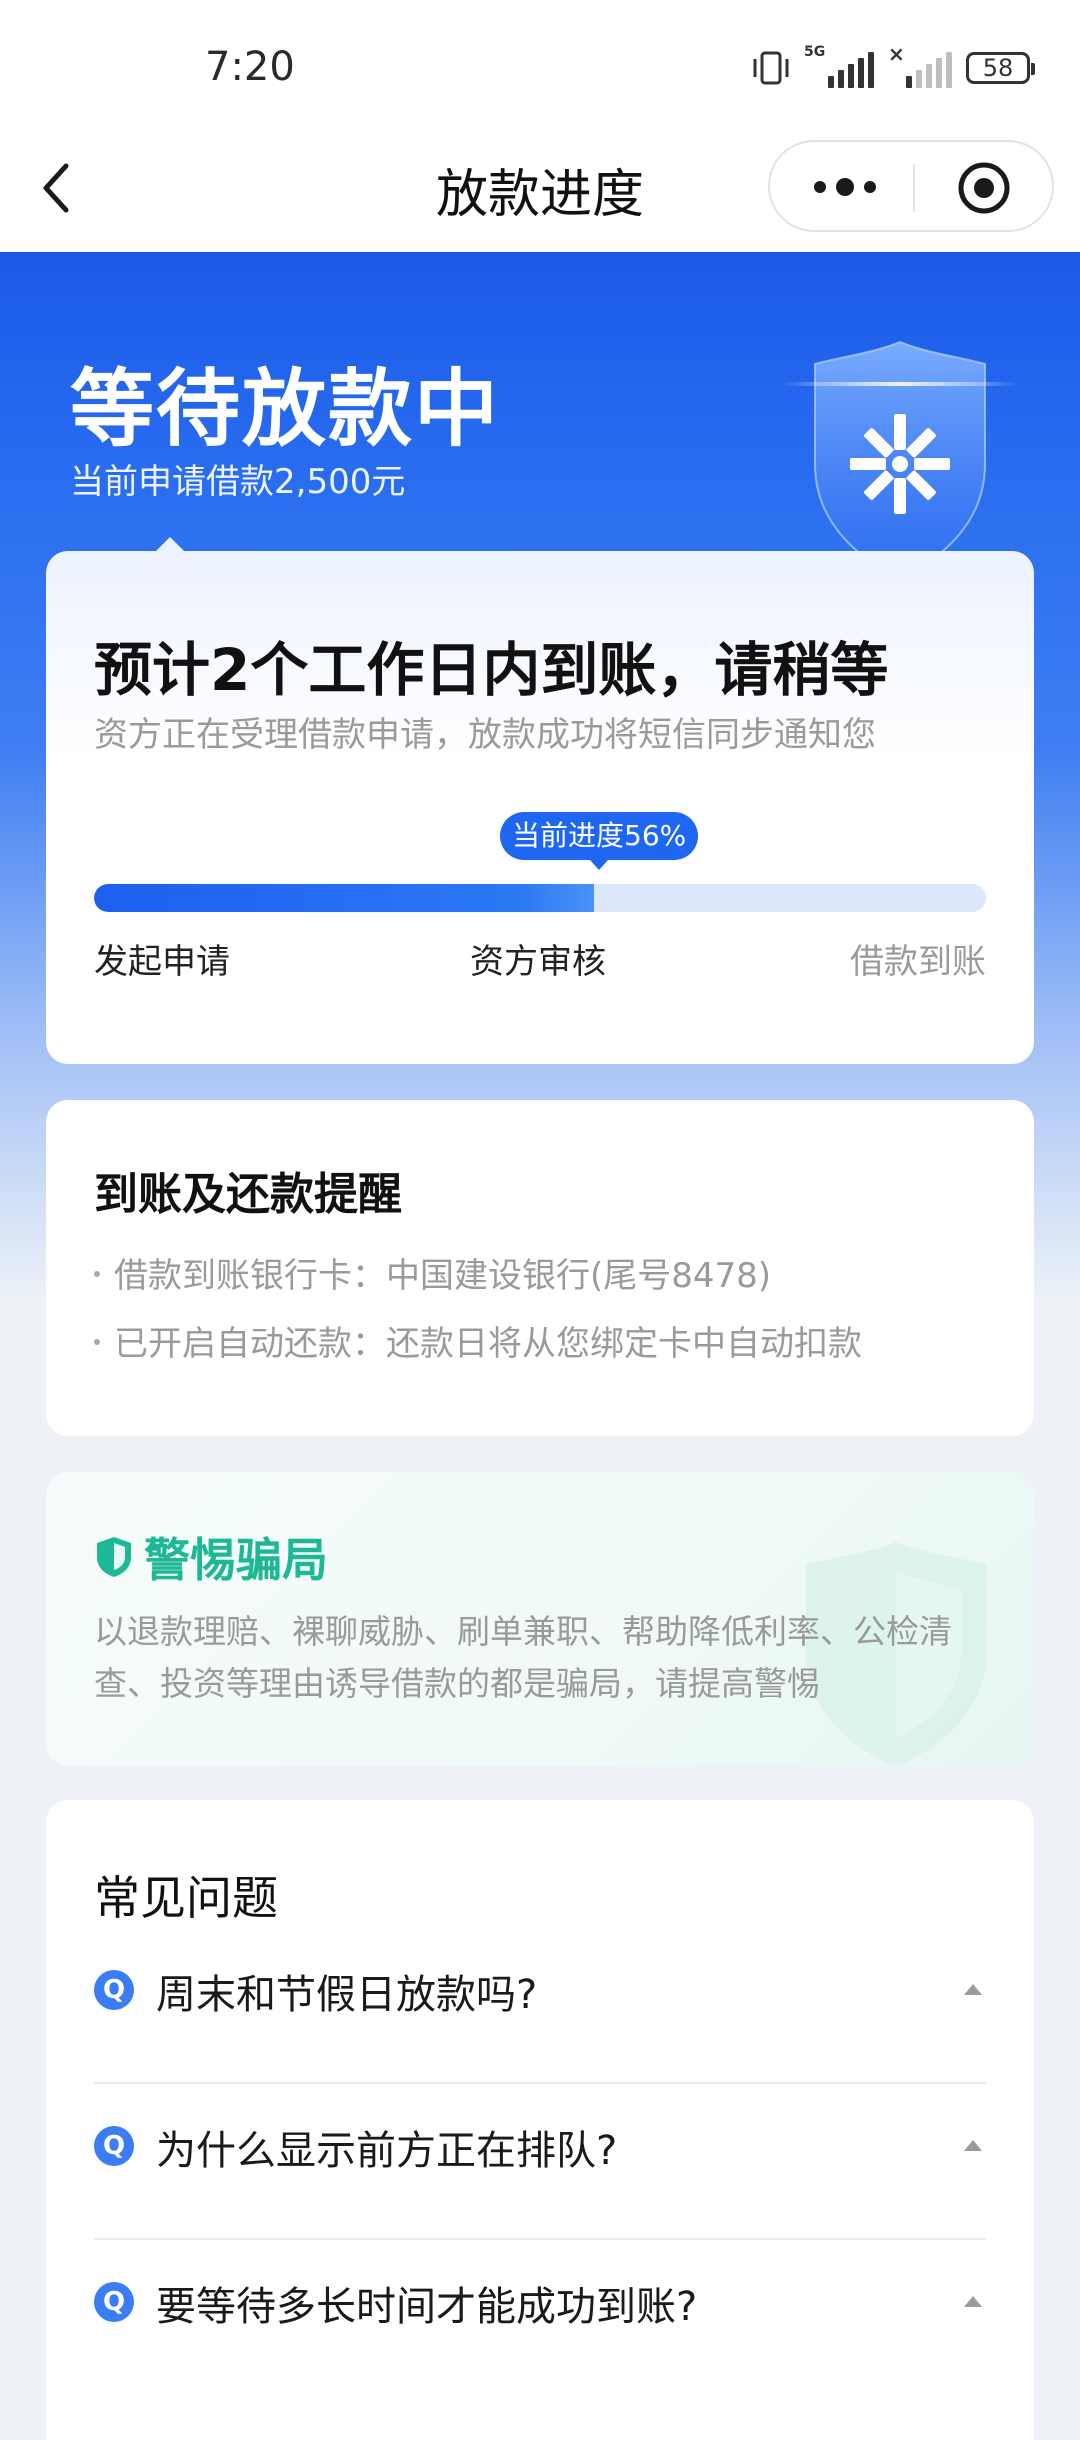  I want to click on shield-check-icon, so click(114, 1557).